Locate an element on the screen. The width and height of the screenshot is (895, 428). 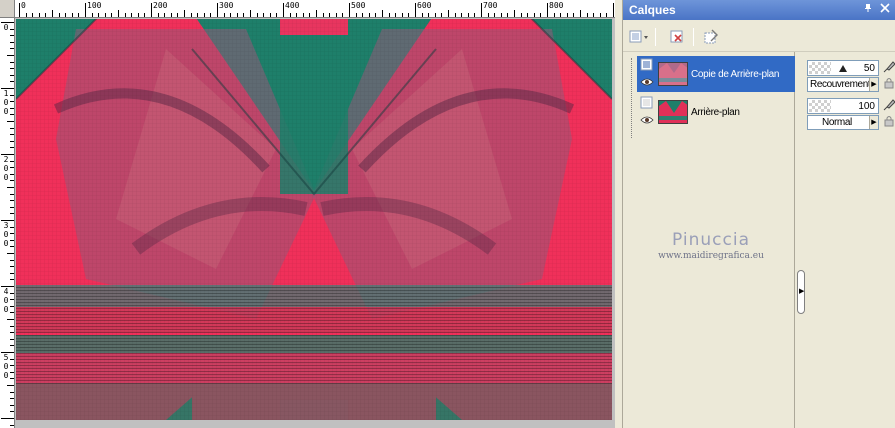
layer-properties-copie: 50 Recouvrement ▶ is located at coordinates (851, 76).